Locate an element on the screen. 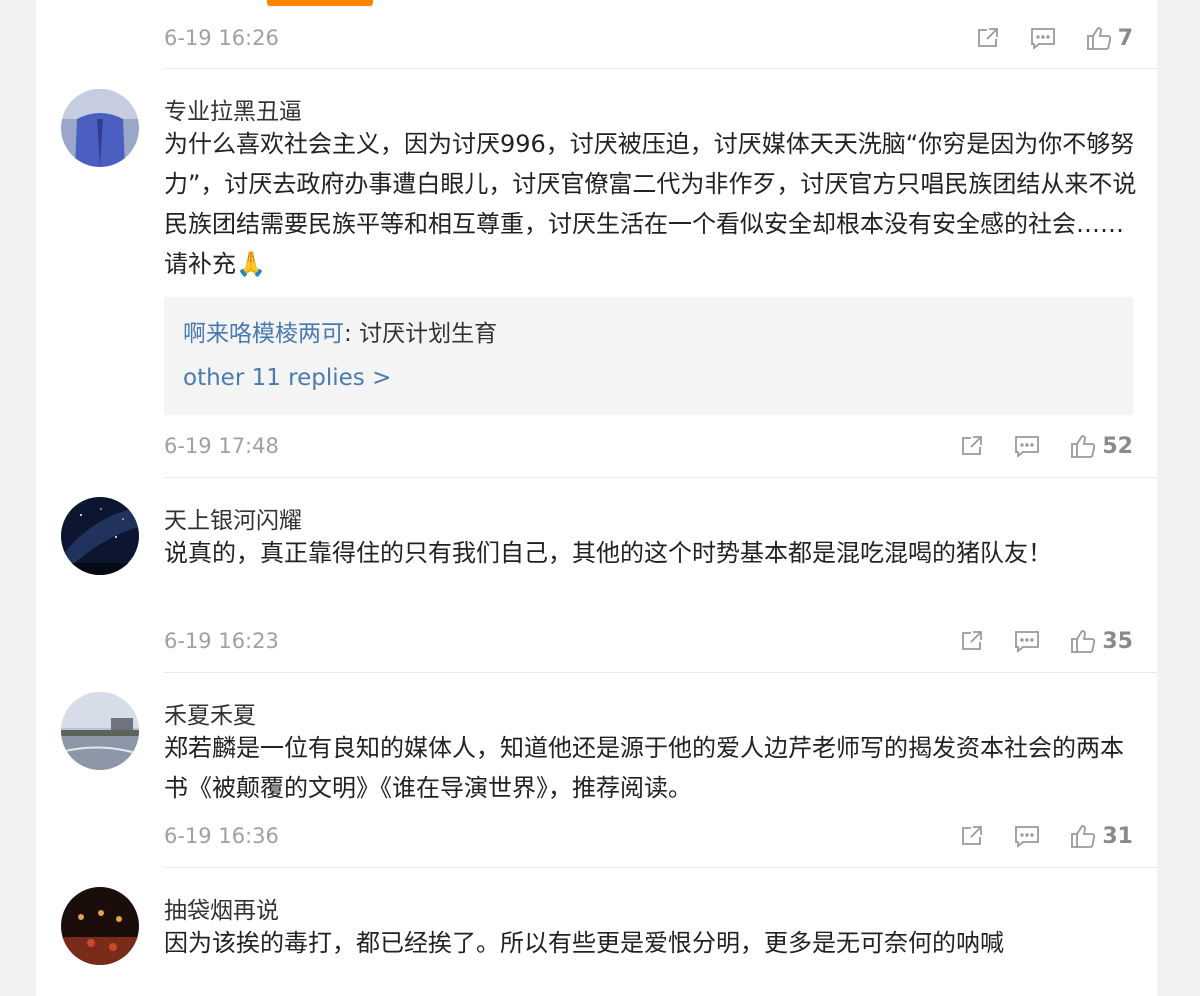  comment-timestamp: 6-19 17:48 is located at coordinates (221, 446).